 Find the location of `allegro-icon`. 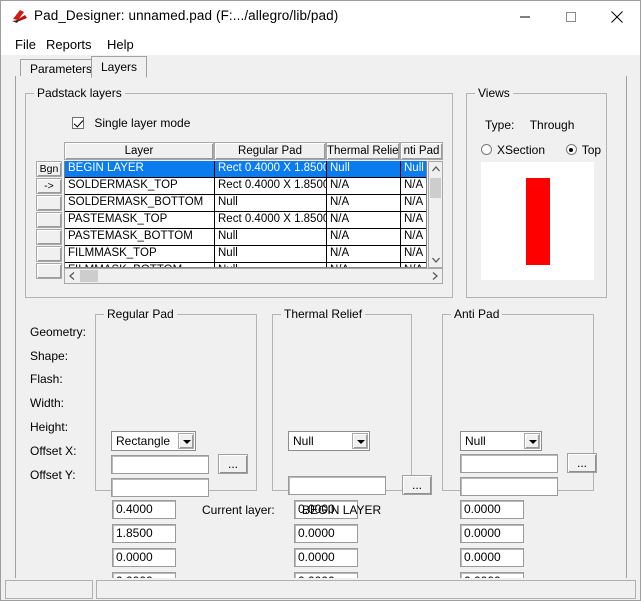

allegro-icon is located at coordinates (20, 16).